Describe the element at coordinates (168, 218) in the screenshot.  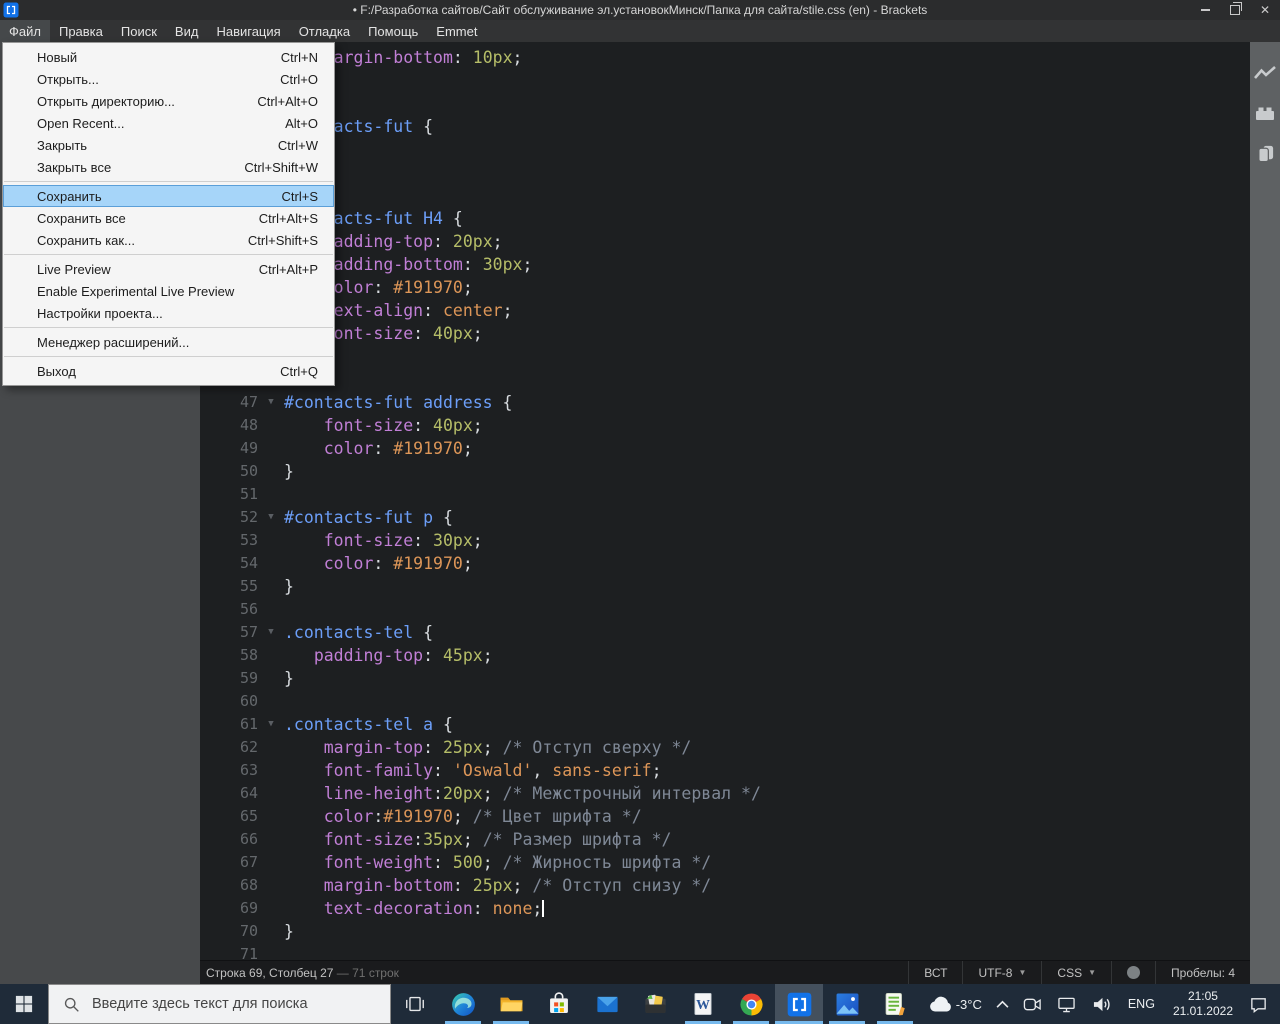
I see `file-menu-item: Сохранить все Ctrl+Alt+S` at that location.